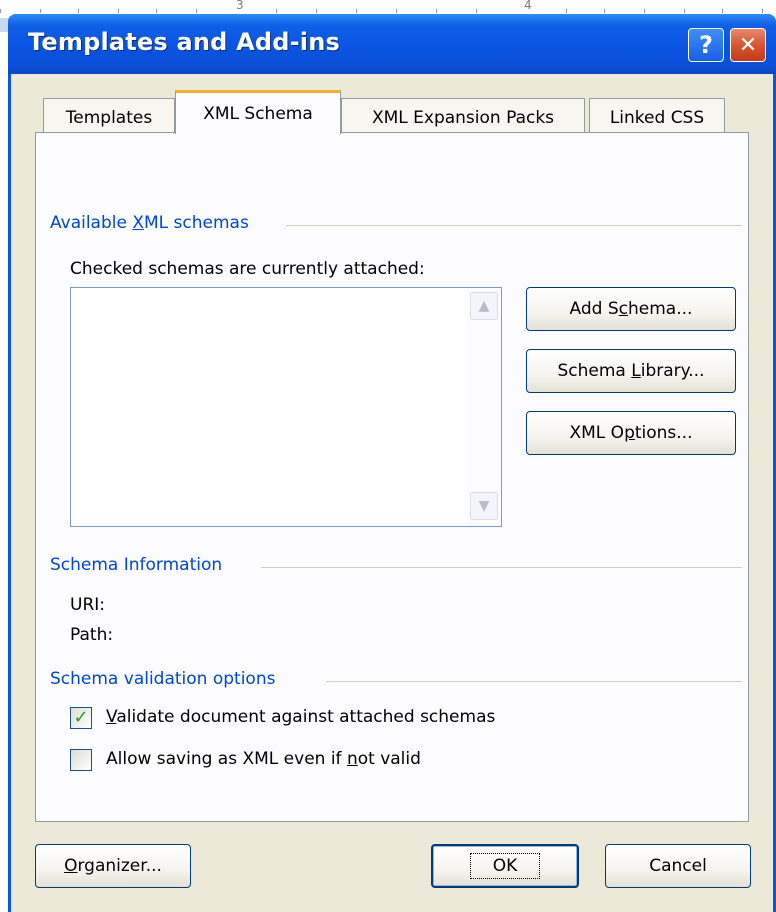 Image resolution: width=776 pixels, height=912 pixels. I want to click on close-icon: ✕, so click(748, 45).